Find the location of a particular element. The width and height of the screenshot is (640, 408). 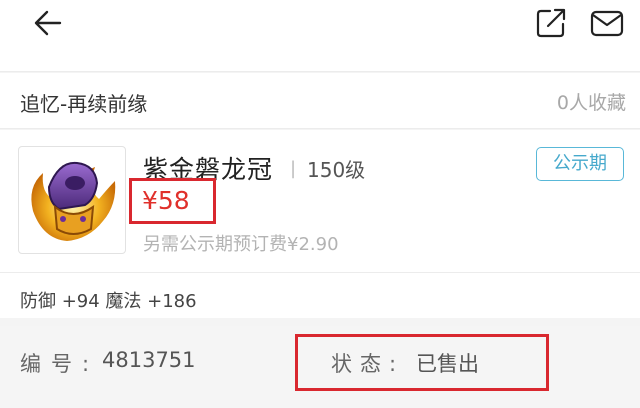

purple-gold-dragon-crown-icon is located at coordinates (73, 201).